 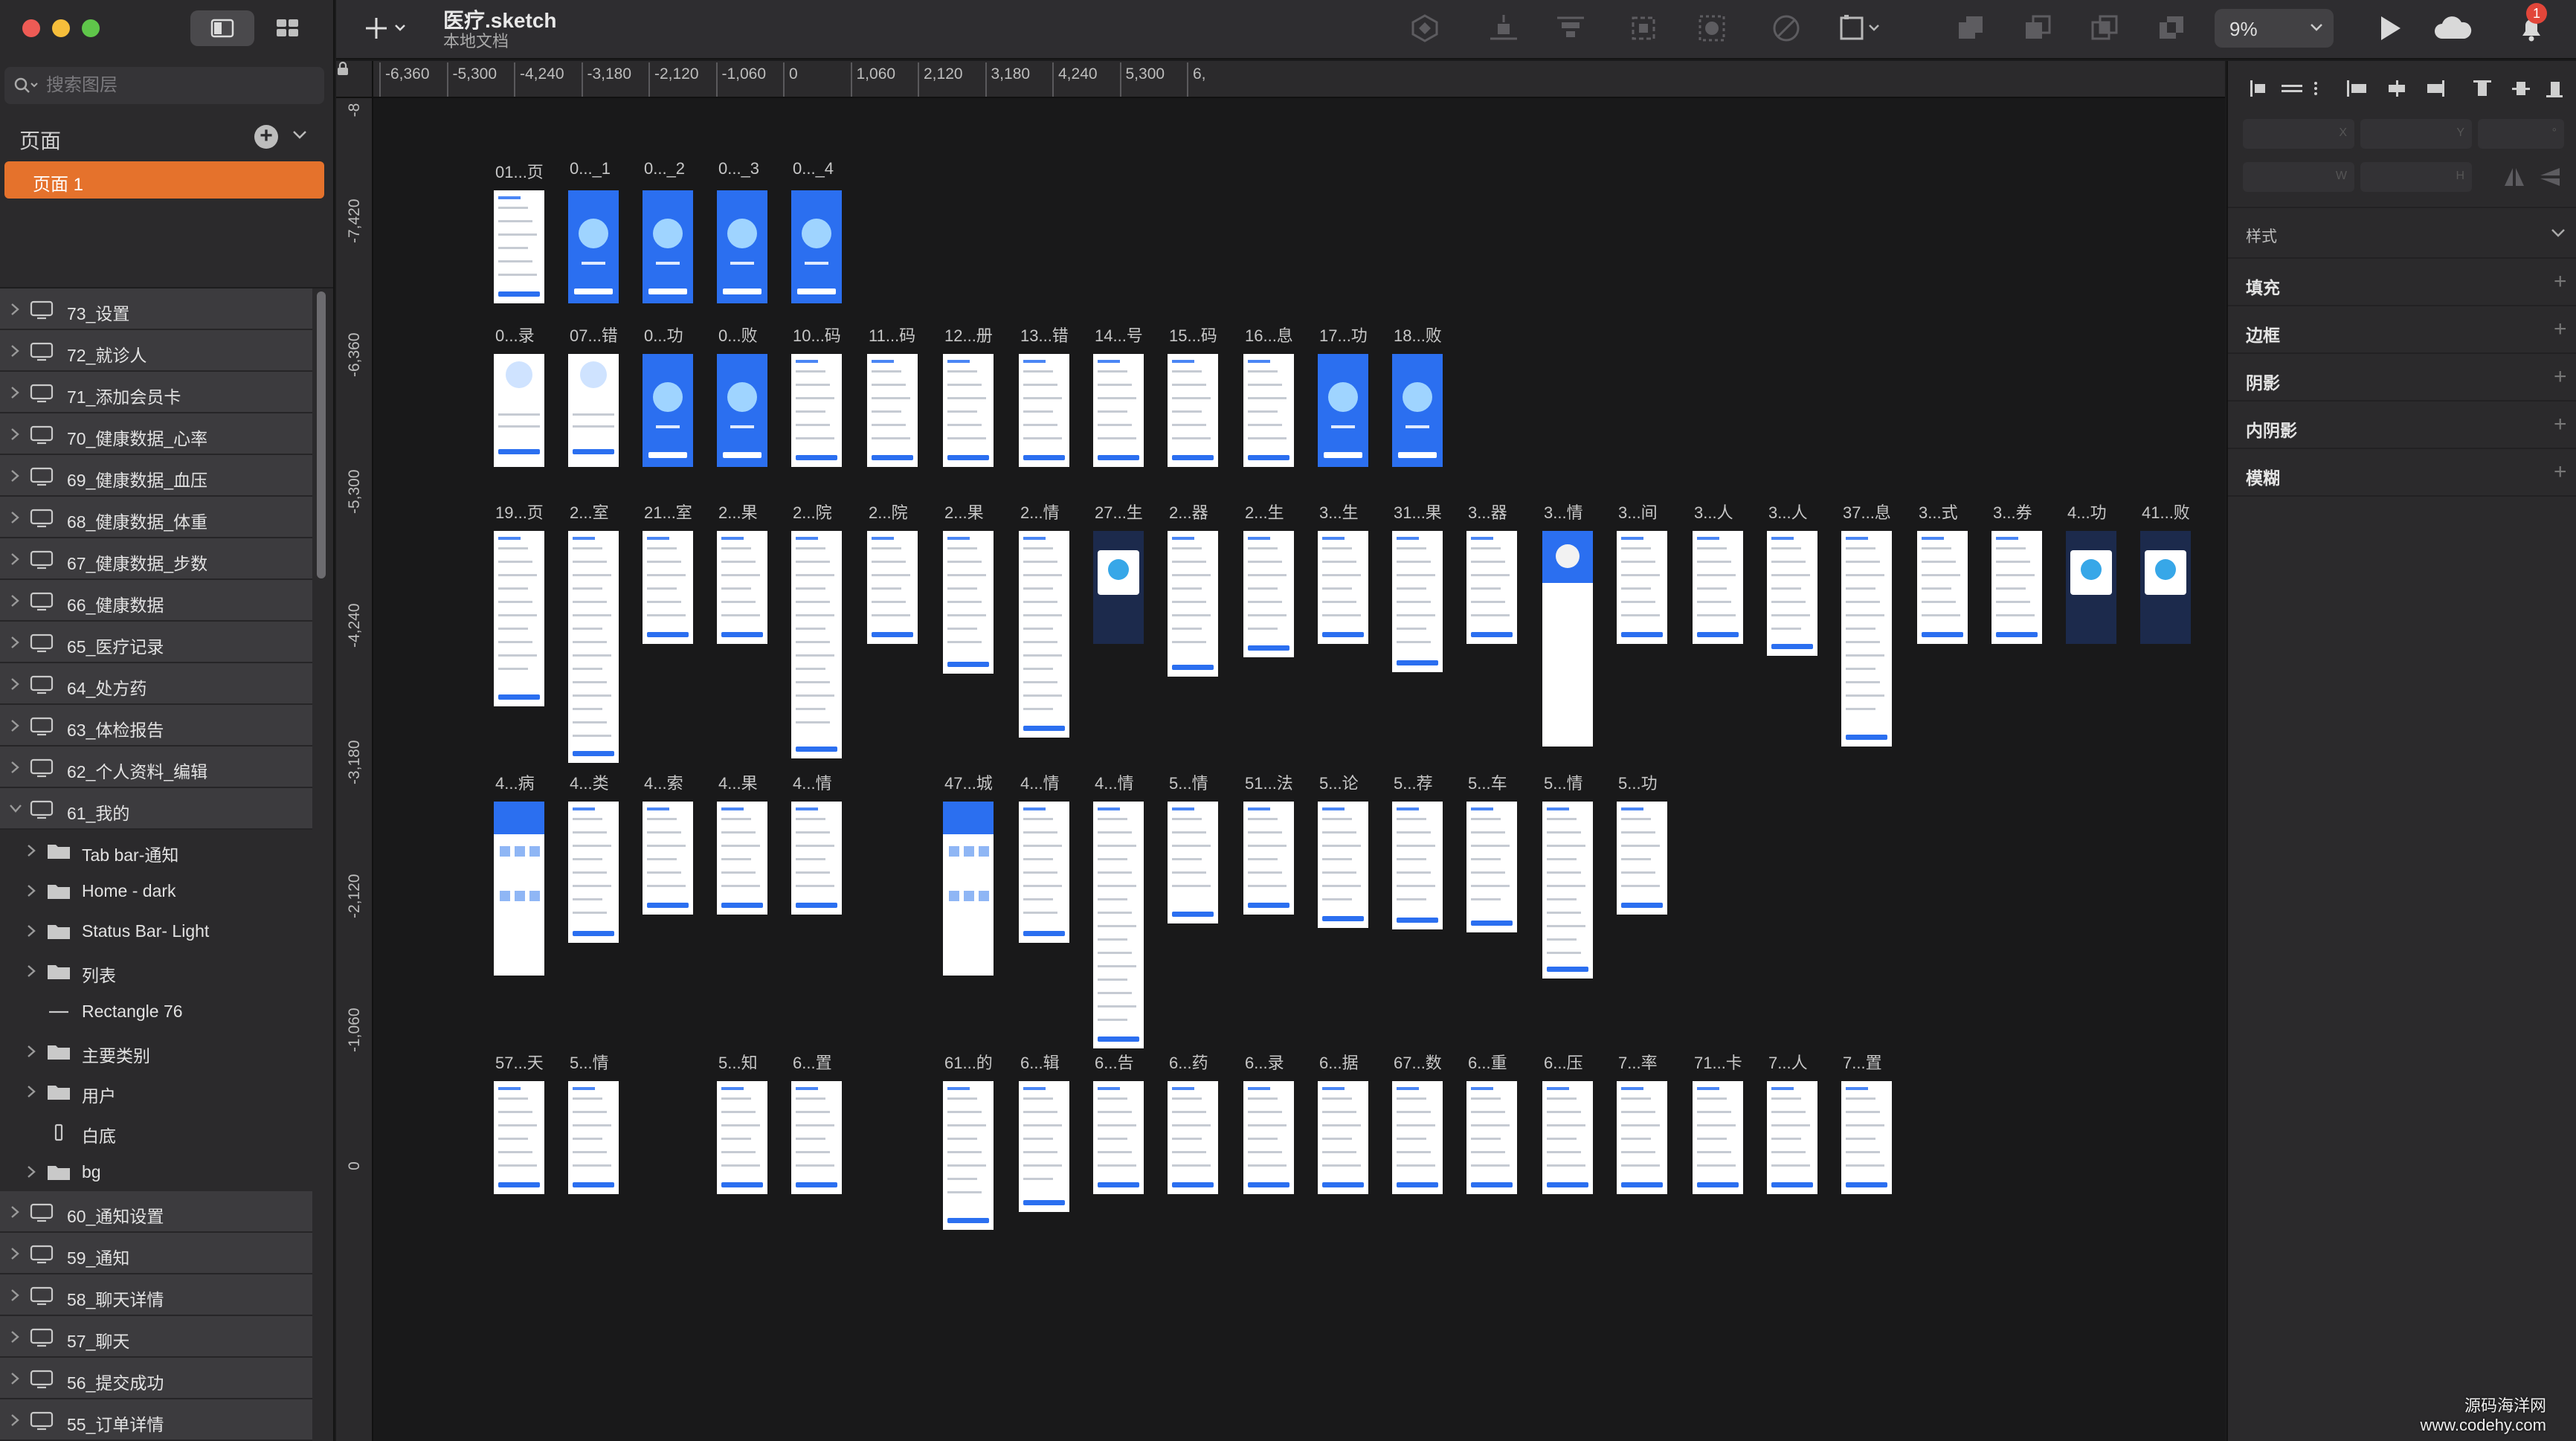 I want to click on artboard-label: 0..._4, so click(x=813, y=168).